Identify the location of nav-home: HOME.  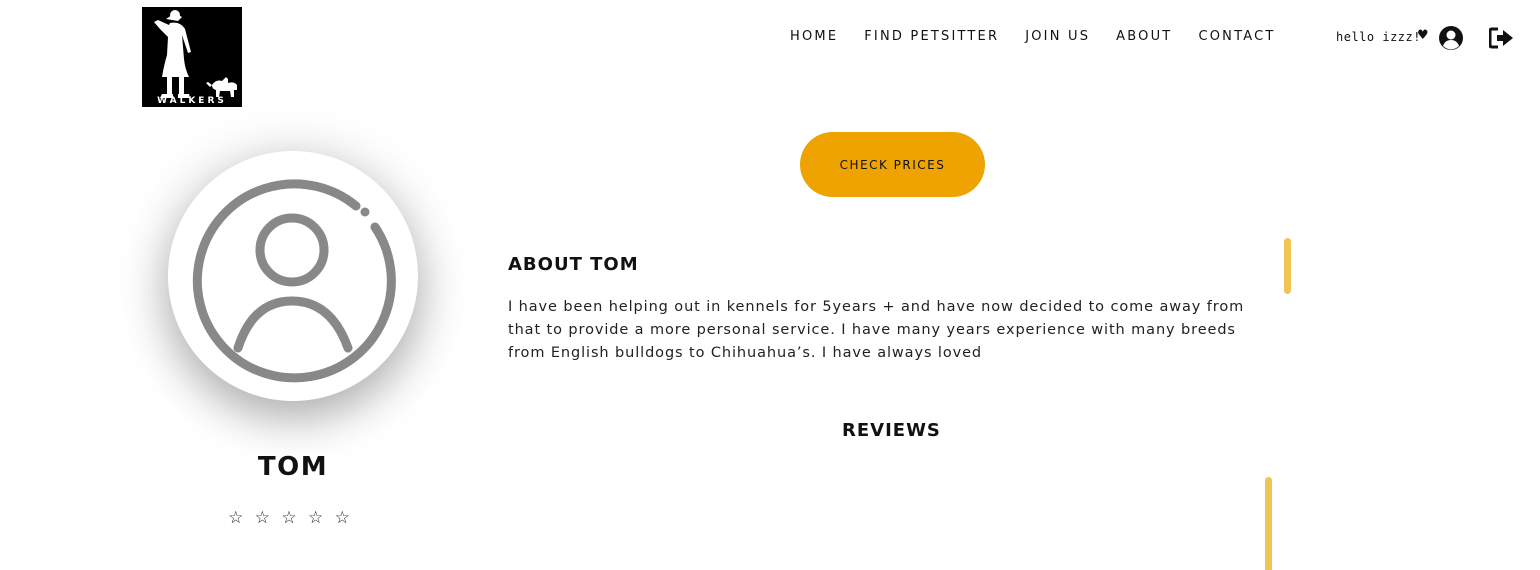
(814, 36).